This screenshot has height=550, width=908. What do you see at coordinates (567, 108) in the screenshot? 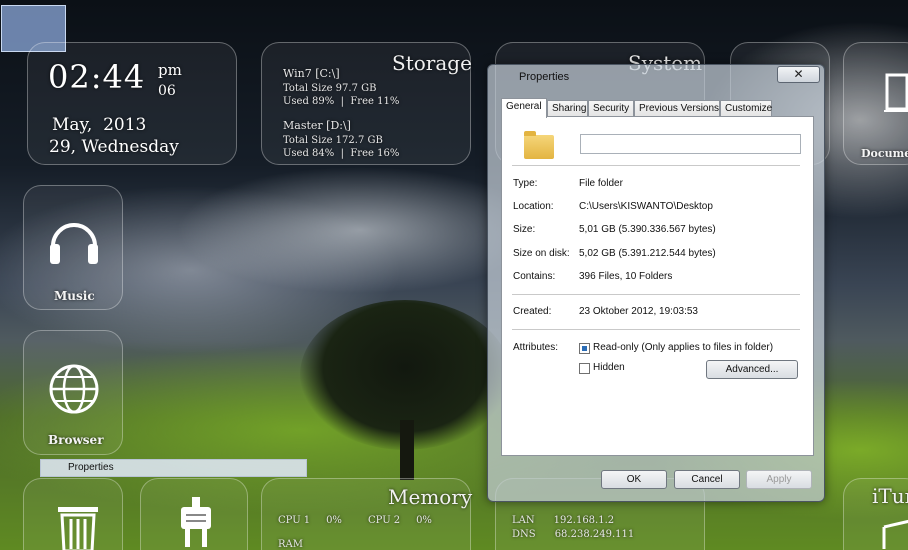
I see `tab-sharing: Sharing` at bounding box center [567, 108].